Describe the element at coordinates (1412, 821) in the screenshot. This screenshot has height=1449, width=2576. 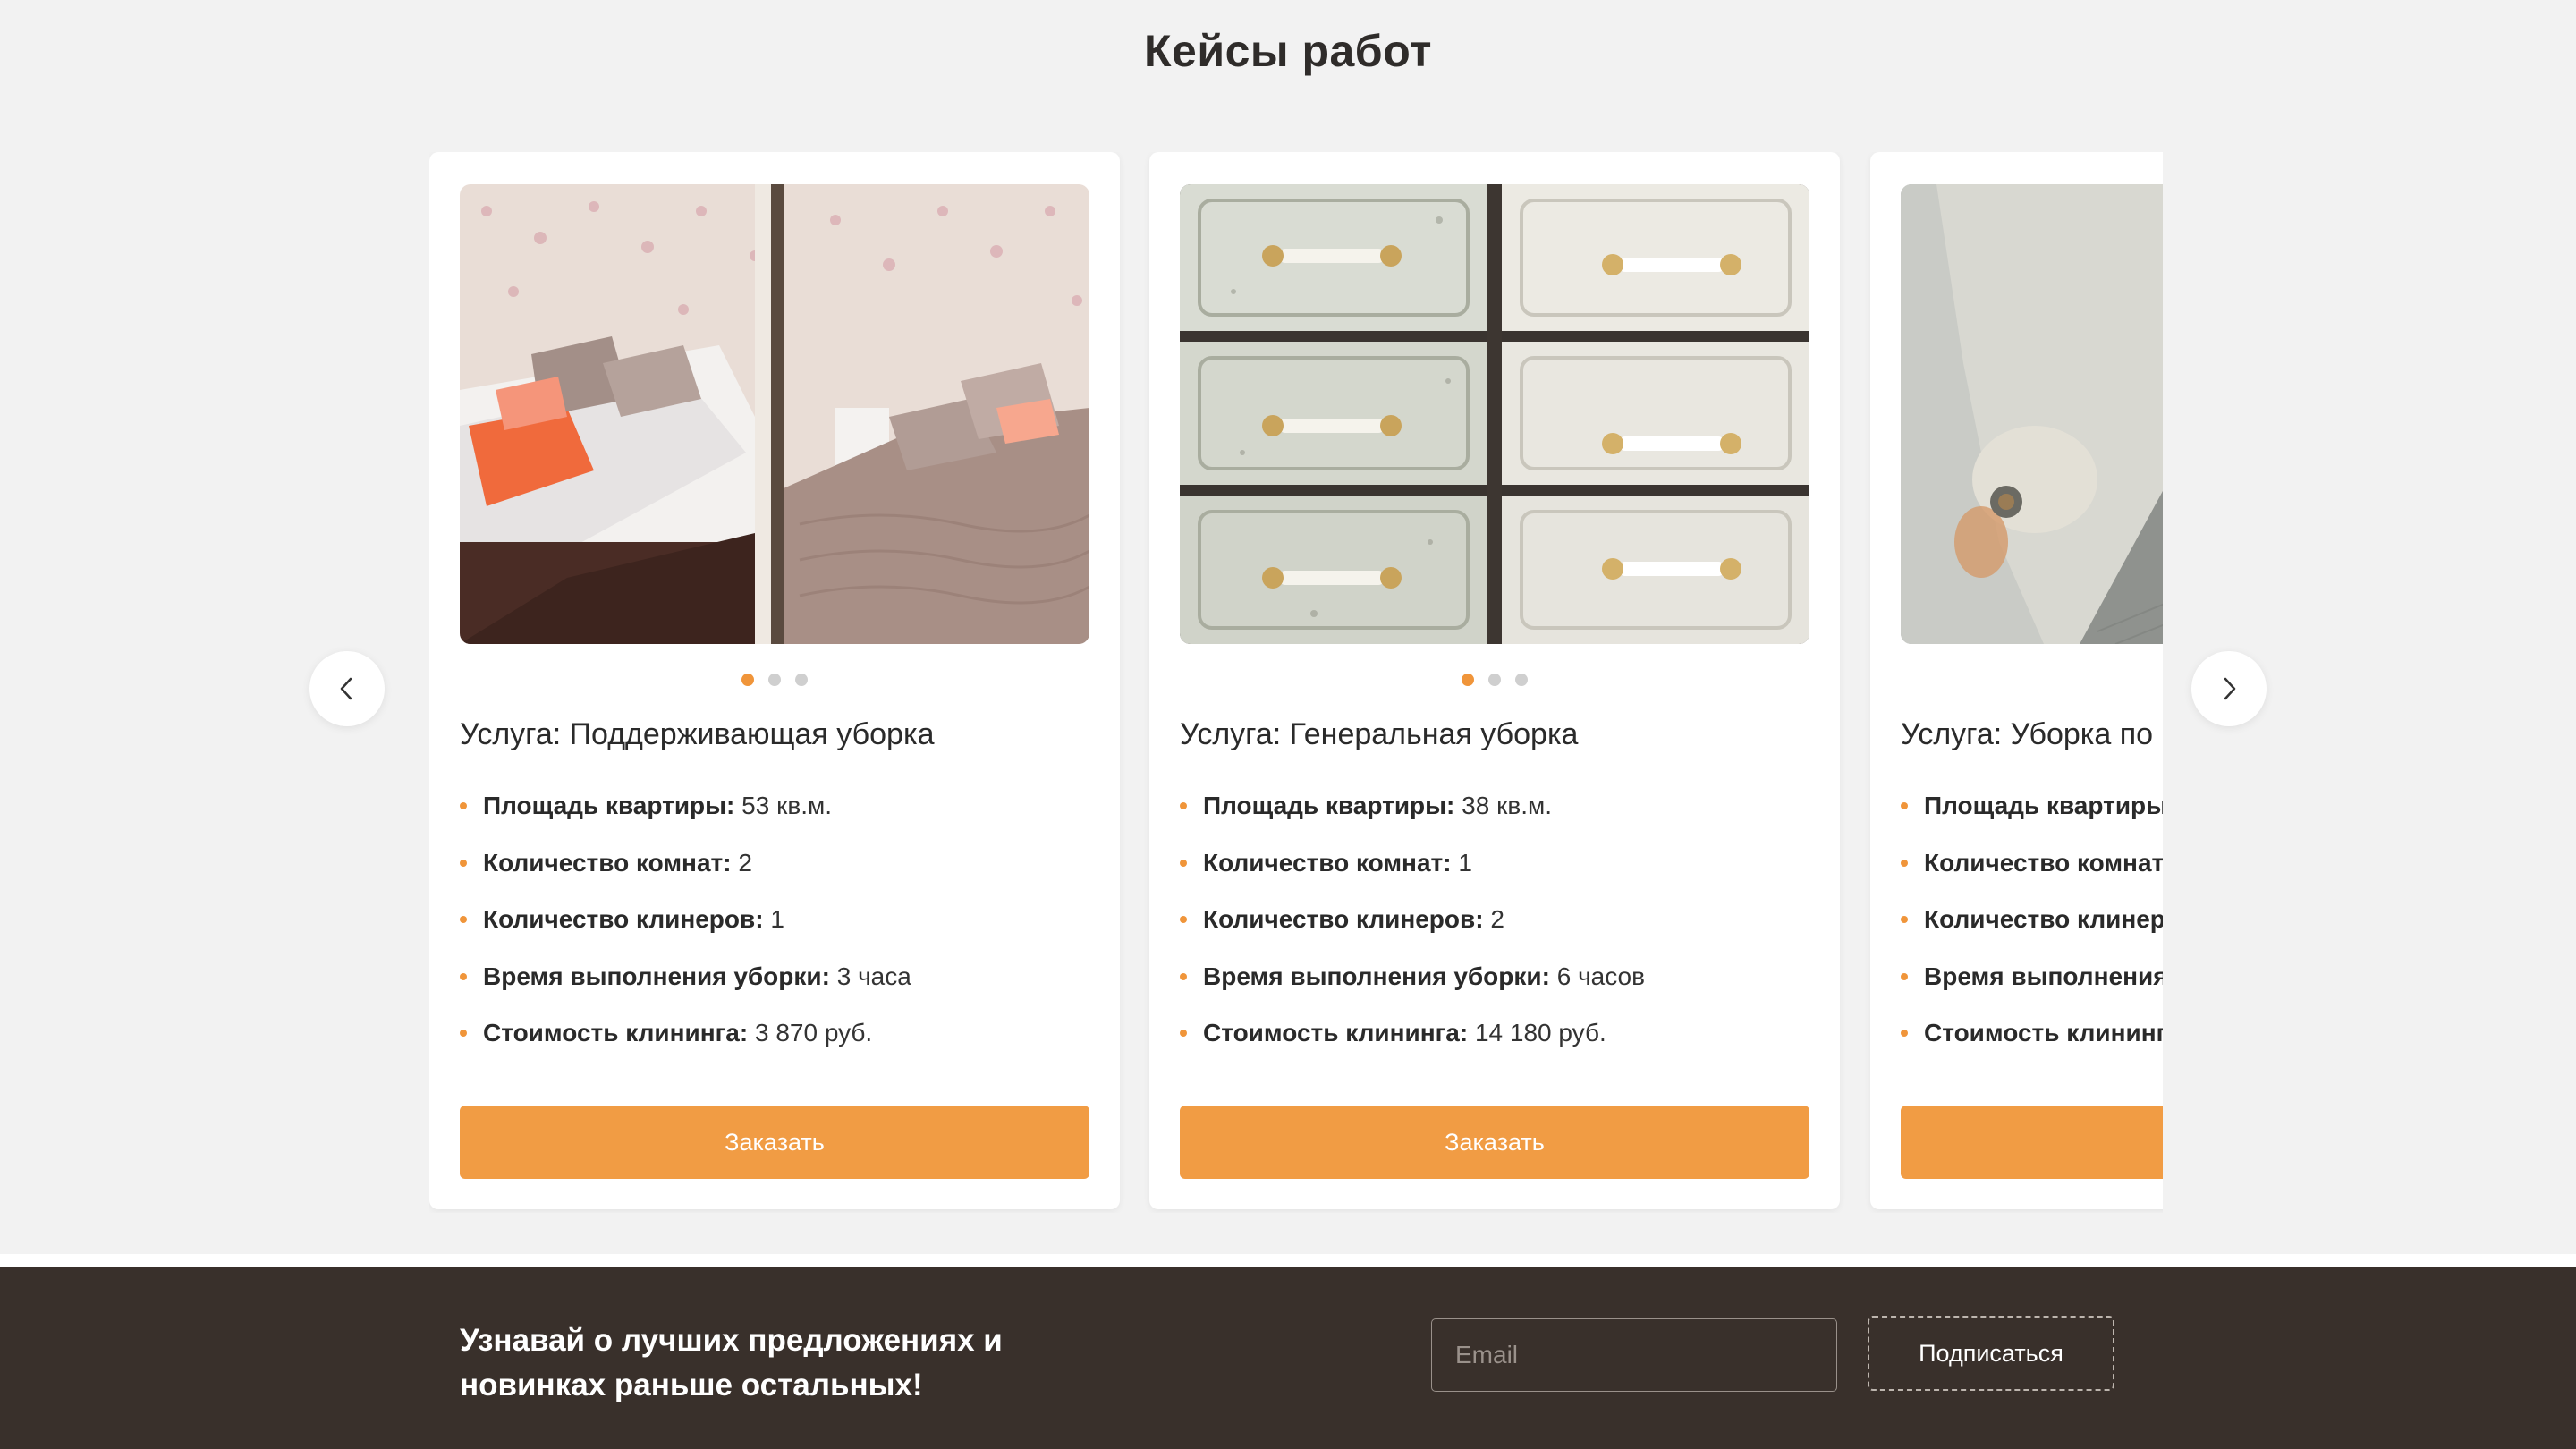
I see `spec-item: Площадь квартиры: 38 кв.м.` at that location.